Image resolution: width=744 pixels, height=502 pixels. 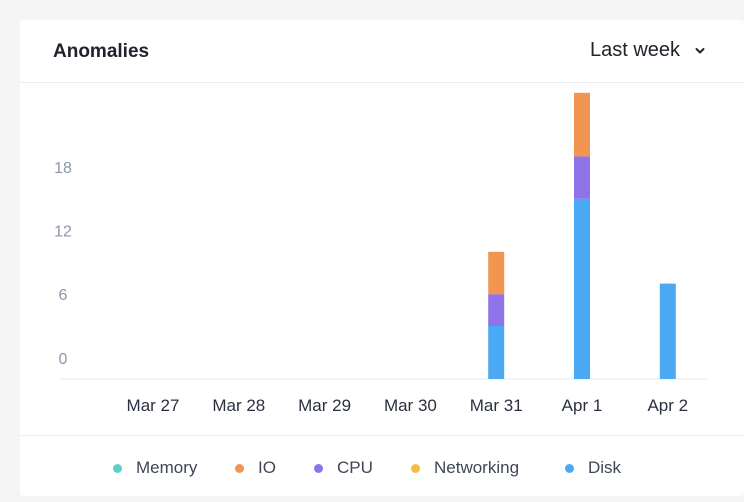 I want to click on x-tick-label: Mar 29, so click(x=324, y=405).